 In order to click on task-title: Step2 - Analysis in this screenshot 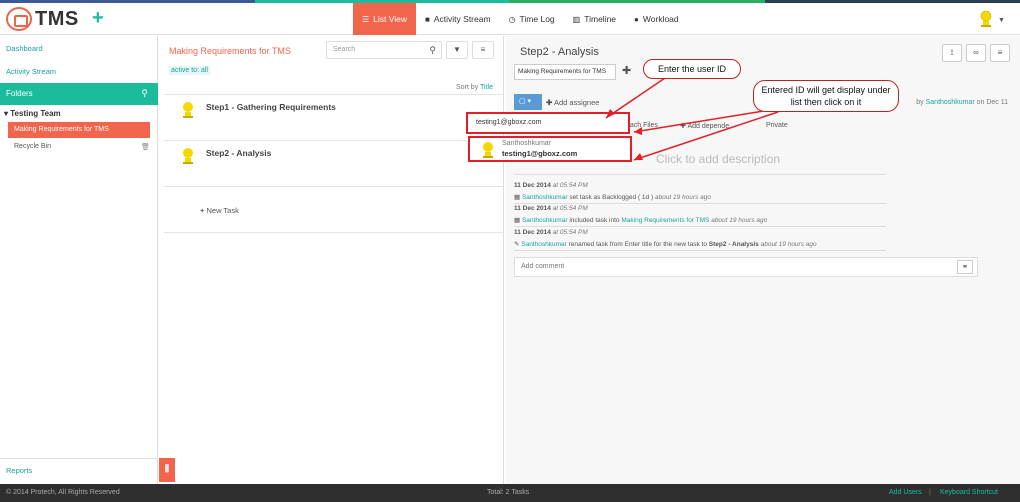, I will do `click(238, 153)`.